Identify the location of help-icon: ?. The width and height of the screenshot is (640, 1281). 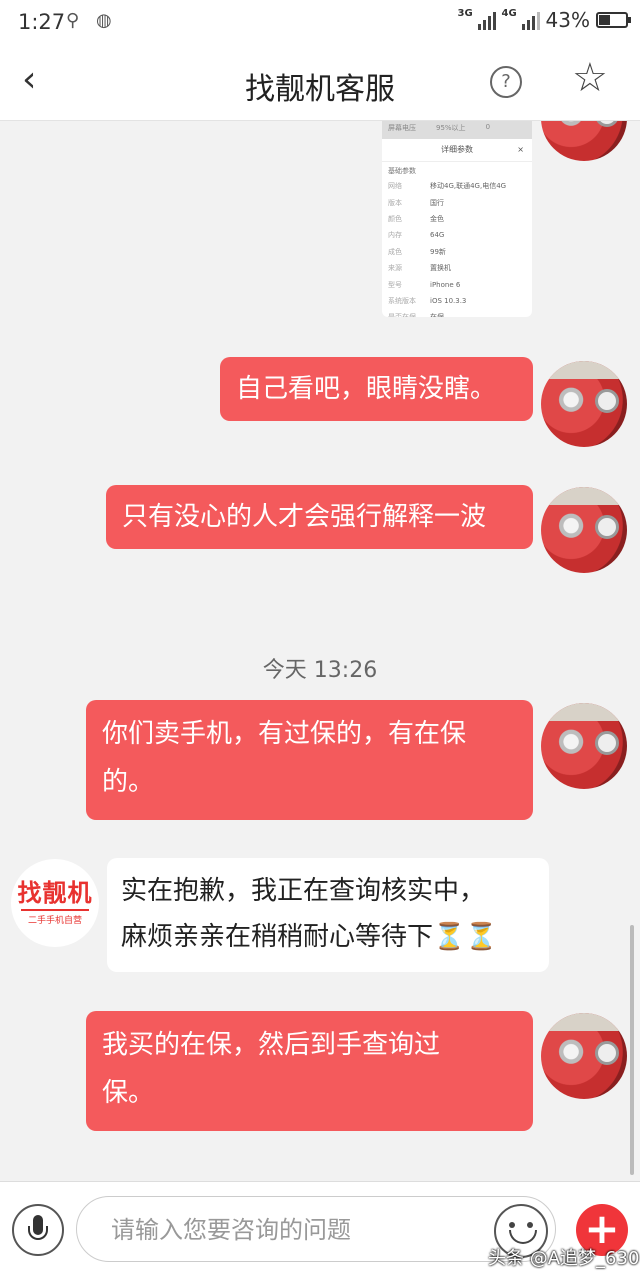
(506, 82).